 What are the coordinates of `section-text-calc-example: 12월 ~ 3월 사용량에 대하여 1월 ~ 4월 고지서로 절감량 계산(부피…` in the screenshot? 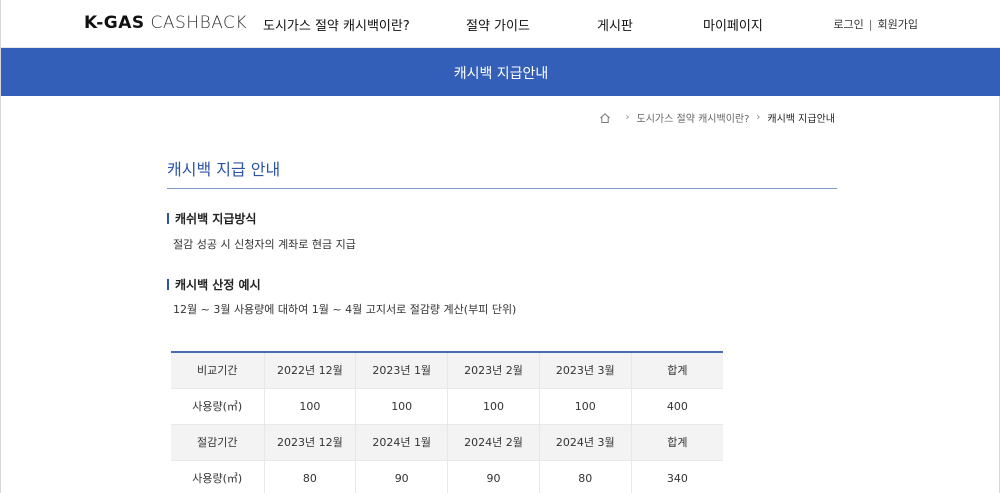 It's located at (345, 309).